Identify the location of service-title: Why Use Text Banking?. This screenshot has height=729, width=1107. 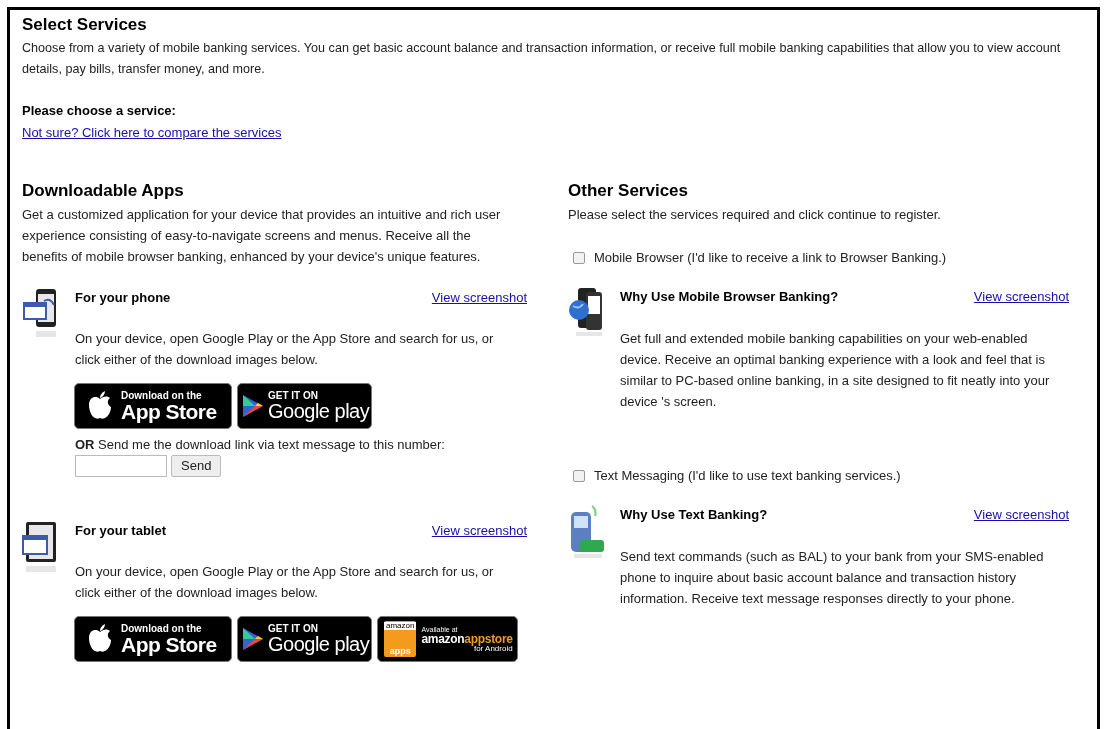
(694, 515).